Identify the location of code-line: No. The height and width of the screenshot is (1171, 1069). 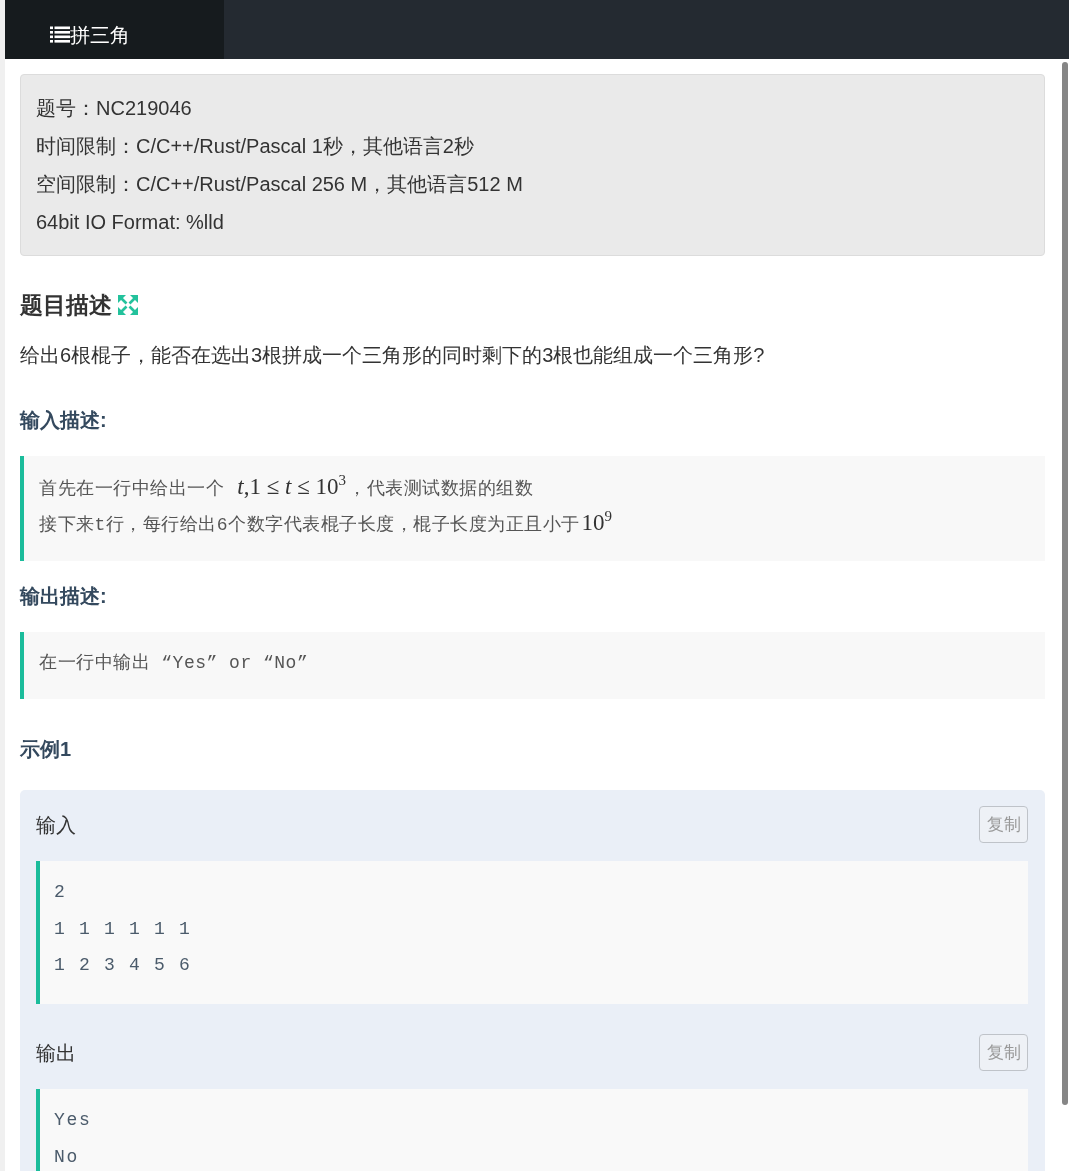
(67, 1157).